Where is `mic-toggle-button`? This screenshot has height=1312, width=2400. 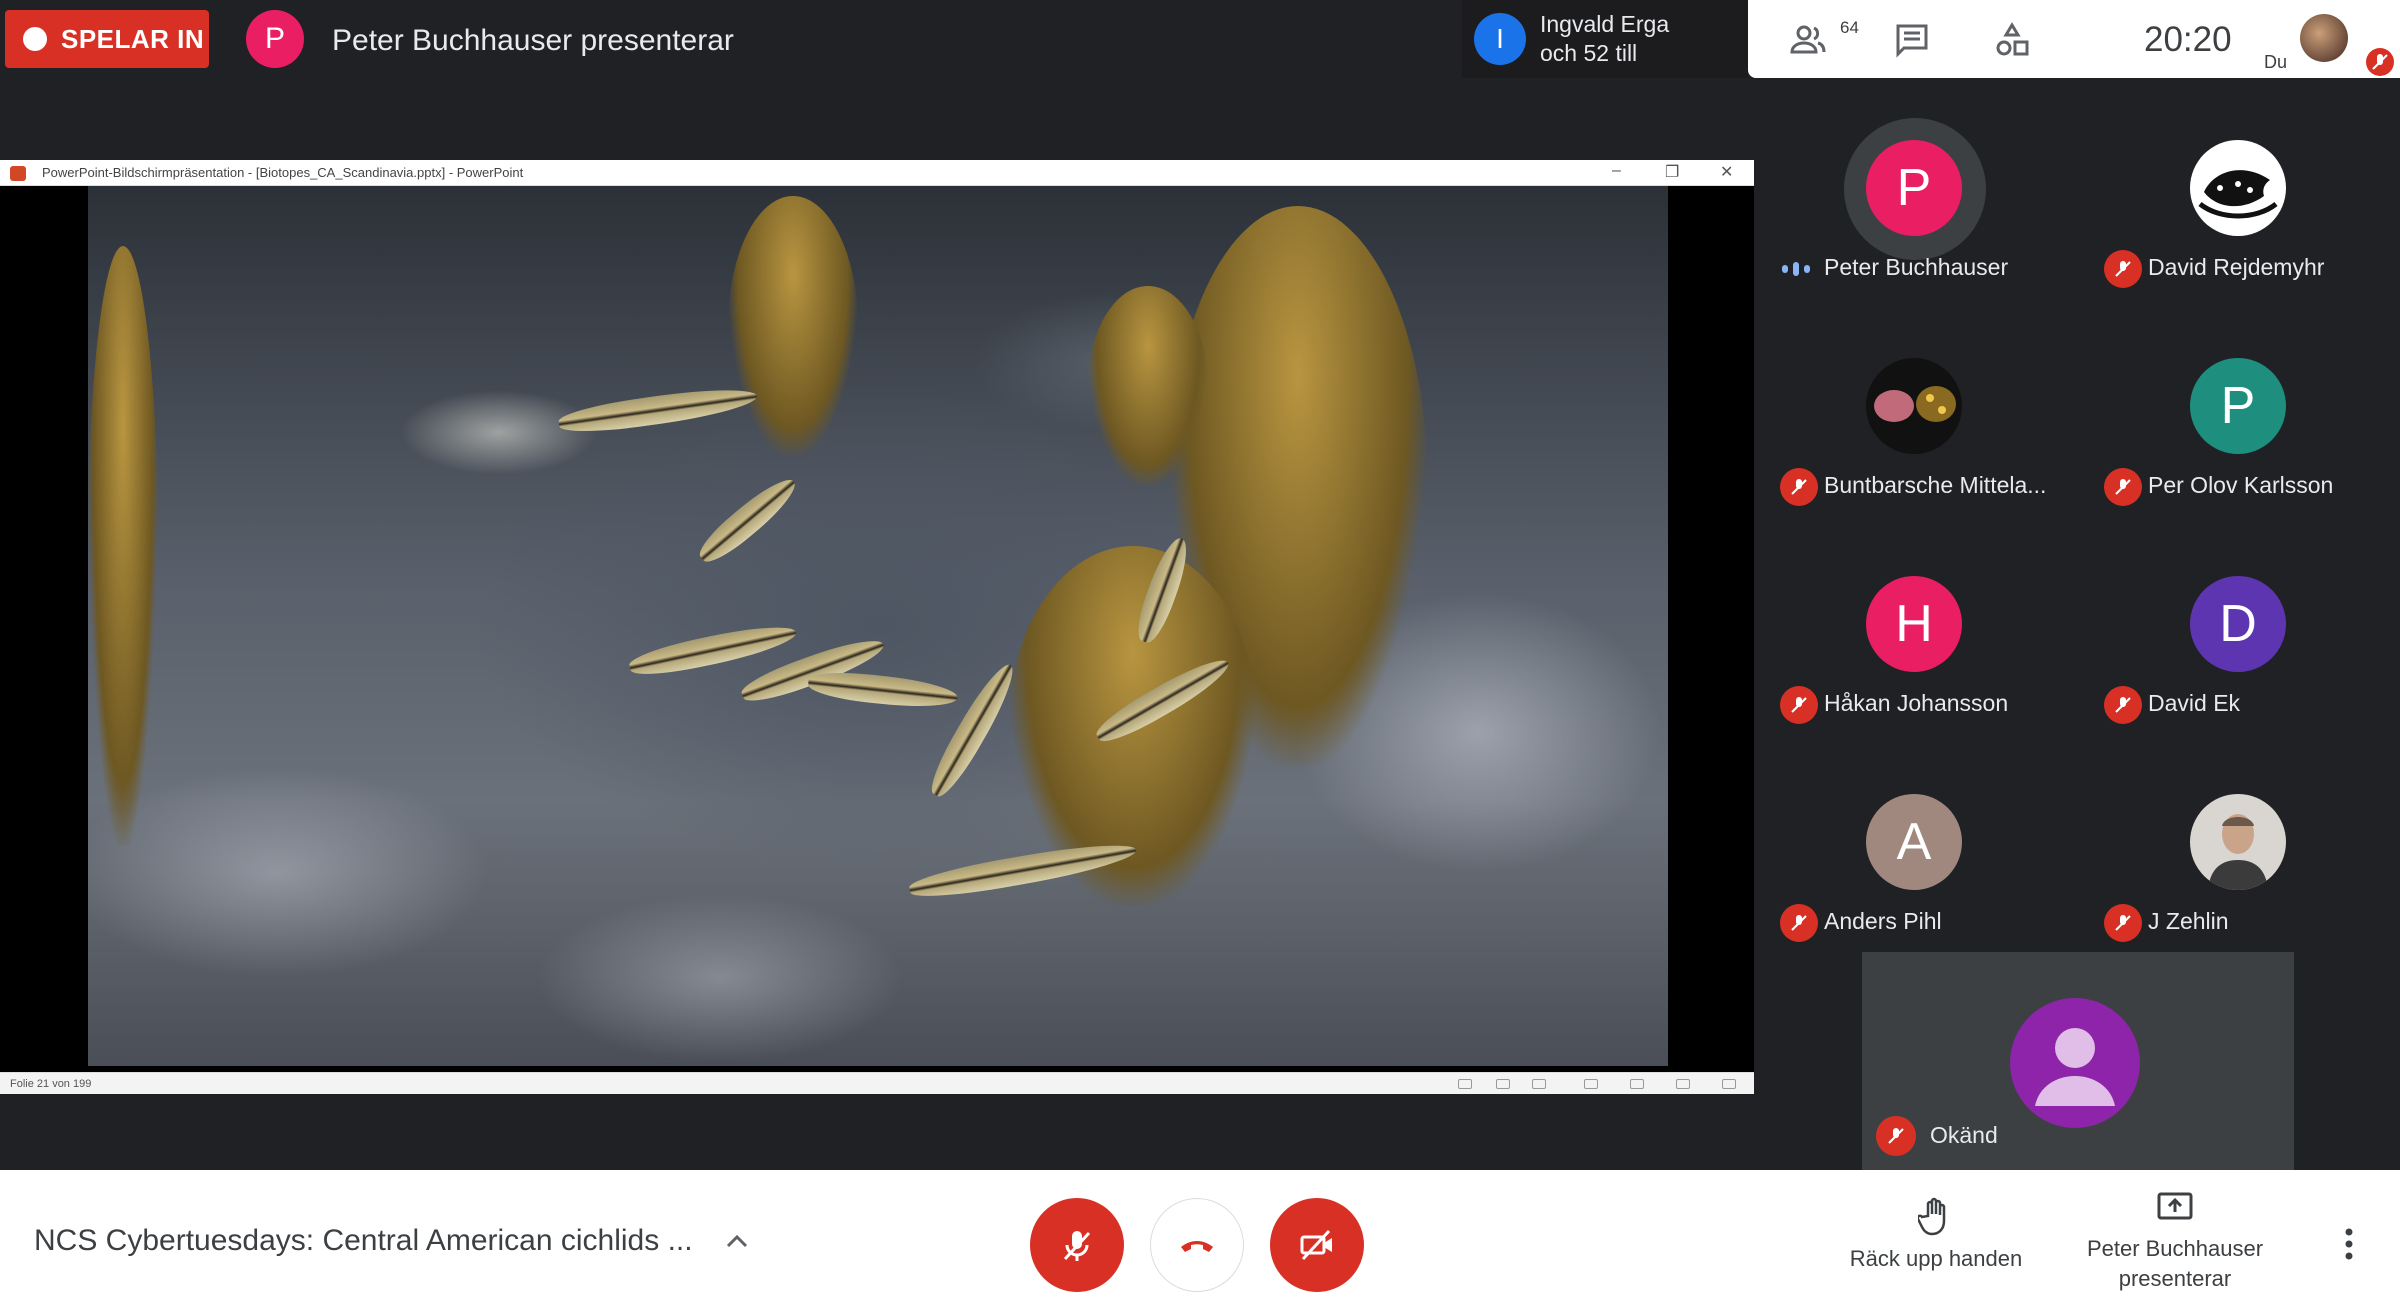
mic-toggle-button is located at coordinates (1077, 1245).